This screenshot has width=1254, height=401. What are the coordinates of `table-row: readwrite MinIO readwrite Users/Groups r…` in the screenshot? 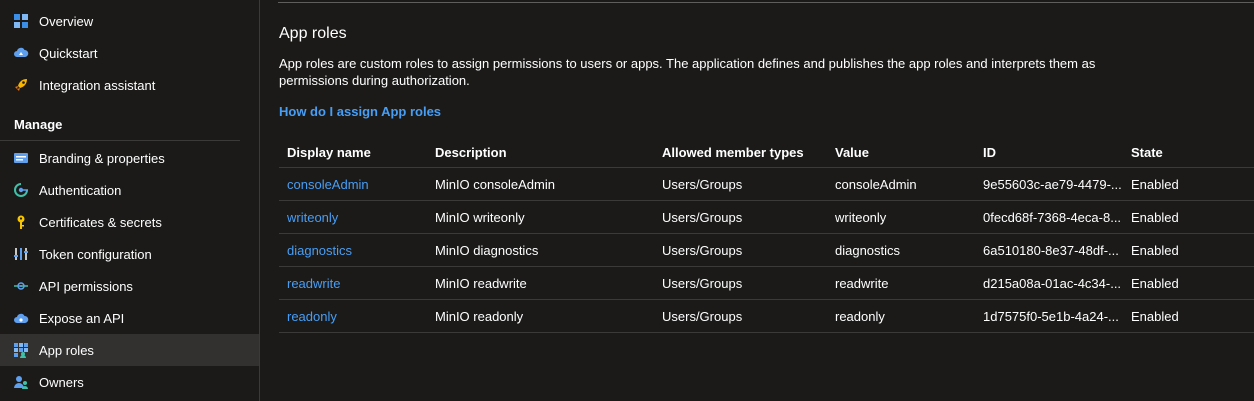 It's located at (766, 283).